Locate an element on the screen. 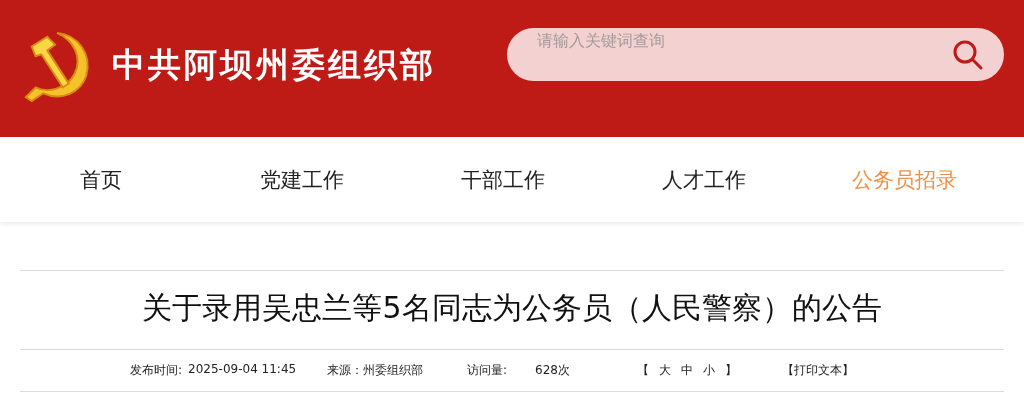 Image resolution: width=1024 pixels, height=400 pixels. views-label: 访问量: is located at coordinates (487, 370).